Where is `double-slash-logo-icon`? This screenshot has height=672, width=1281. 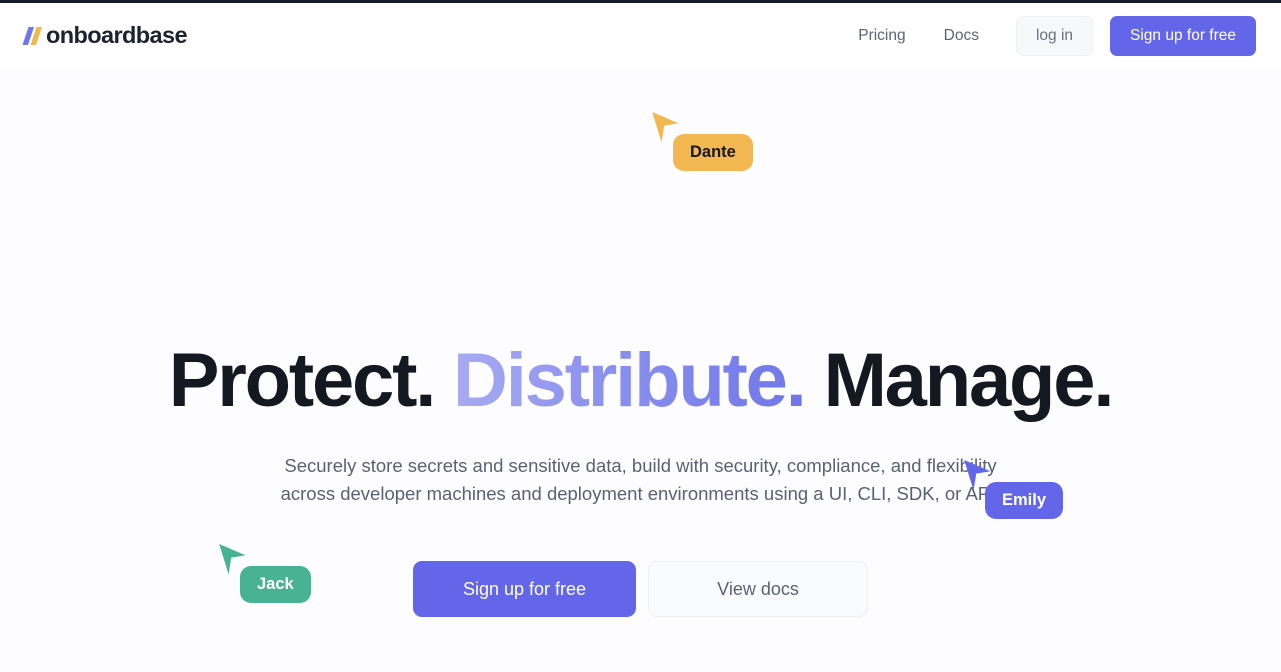
double-slash-logo-icon is located at coordinates (32, 36).